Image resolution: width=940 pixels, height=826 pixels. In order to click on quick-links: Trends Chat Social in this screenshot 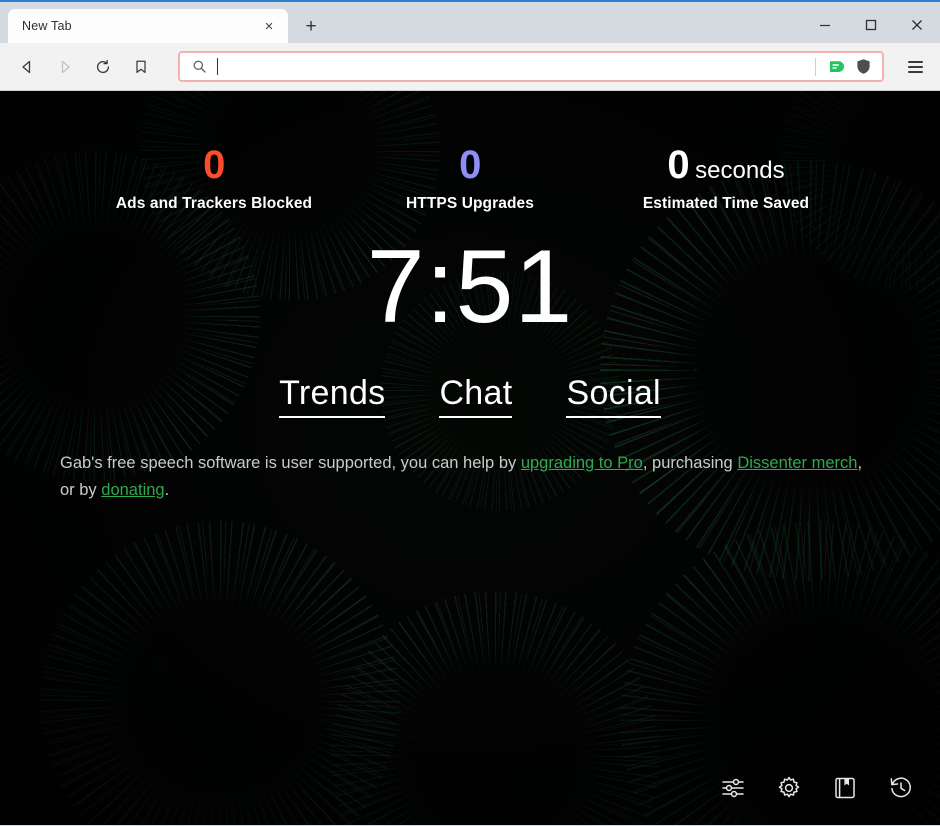, I will do `click(470, 396)`.